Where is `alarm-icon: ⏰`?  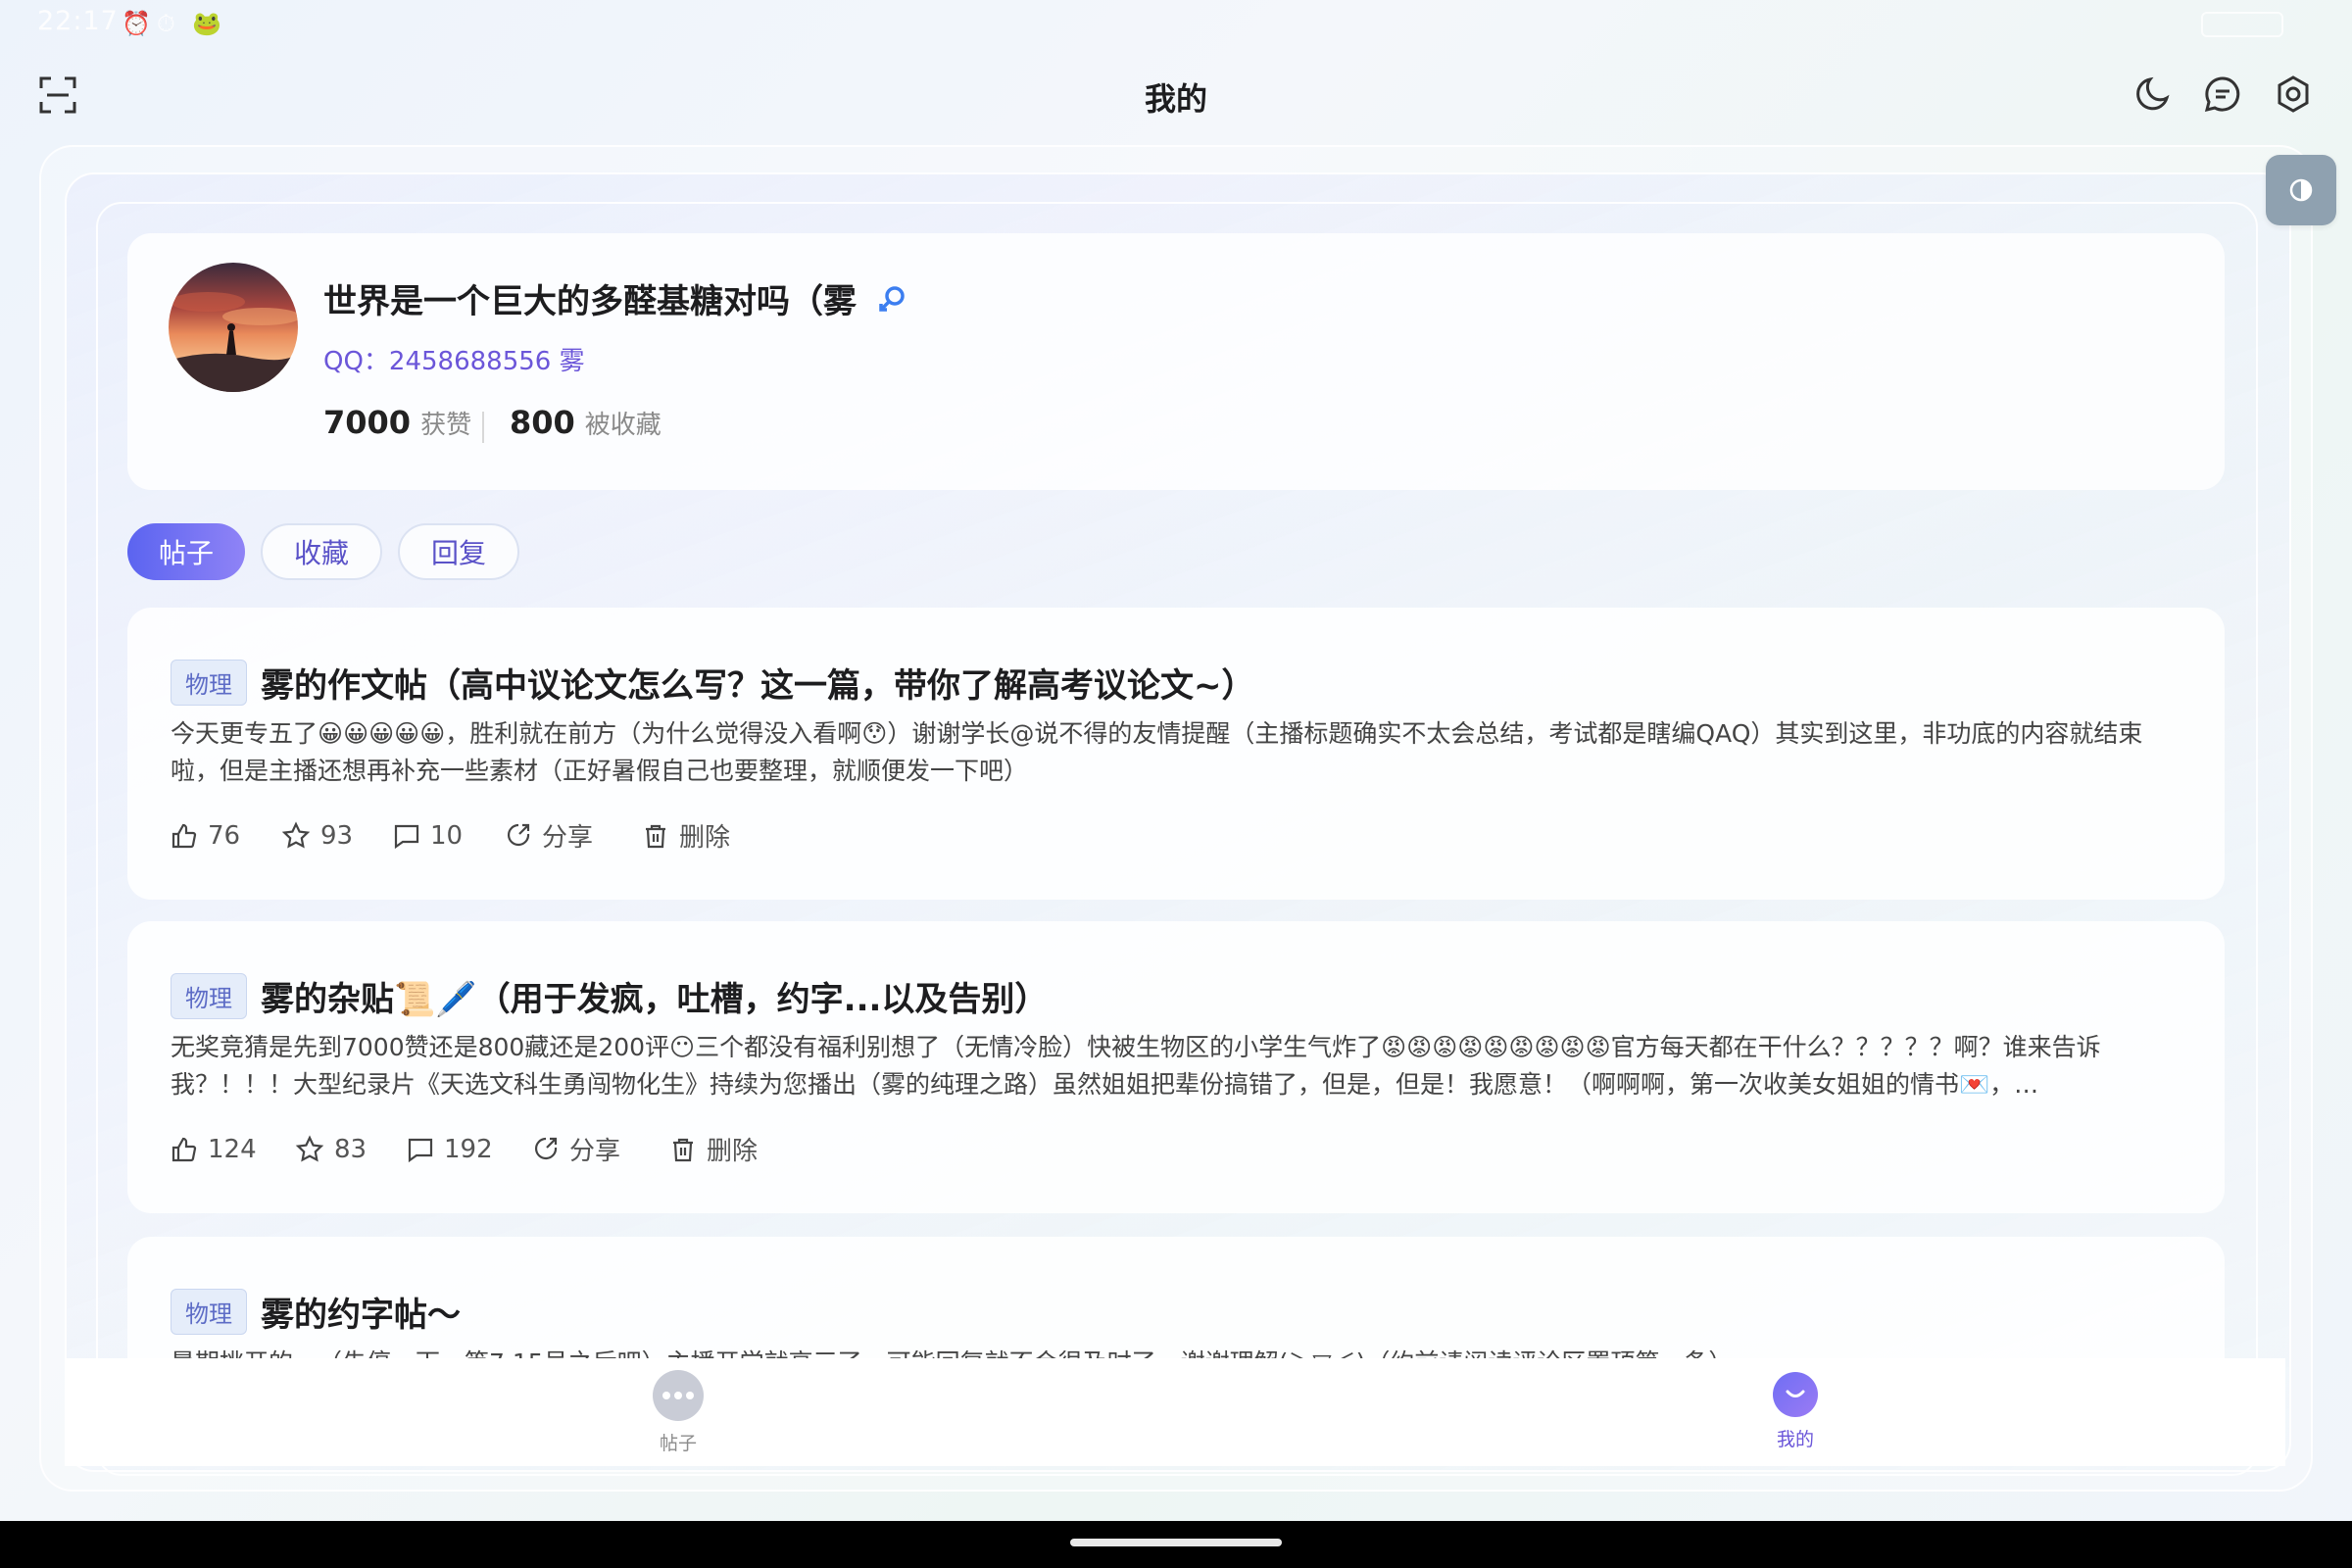 alarm-icon: ⏰ is located at coordinates (136, 23).